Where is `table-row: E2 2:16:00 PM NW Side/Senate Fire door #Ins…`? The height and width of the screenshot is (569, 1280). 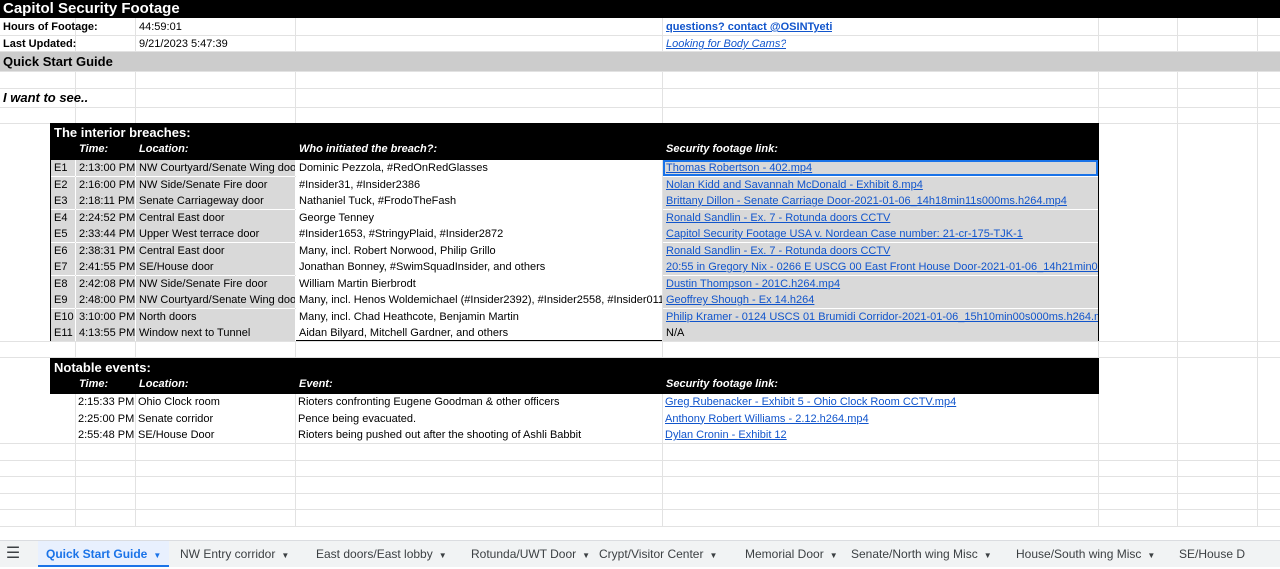 table-row: E2 2:16:00 PM NW Side/Senate Fire door #Ins… is located at coordinates (575, 184).